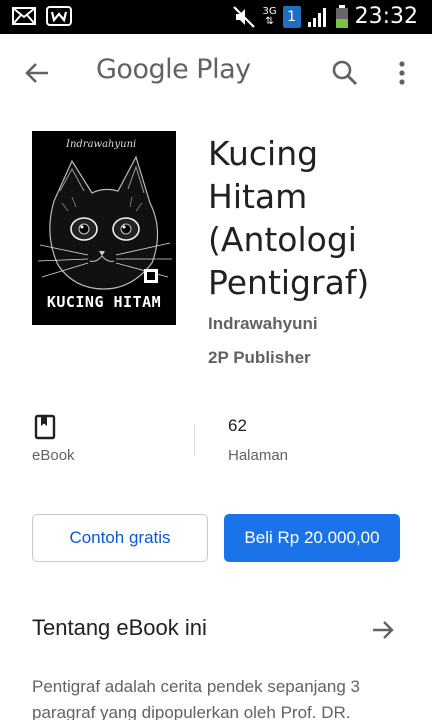 The width and height of the screenshot is (432, 720). Describe the element at coordinates (37, 73) in the screenshot. I see `back-arrow-icon` at that location.